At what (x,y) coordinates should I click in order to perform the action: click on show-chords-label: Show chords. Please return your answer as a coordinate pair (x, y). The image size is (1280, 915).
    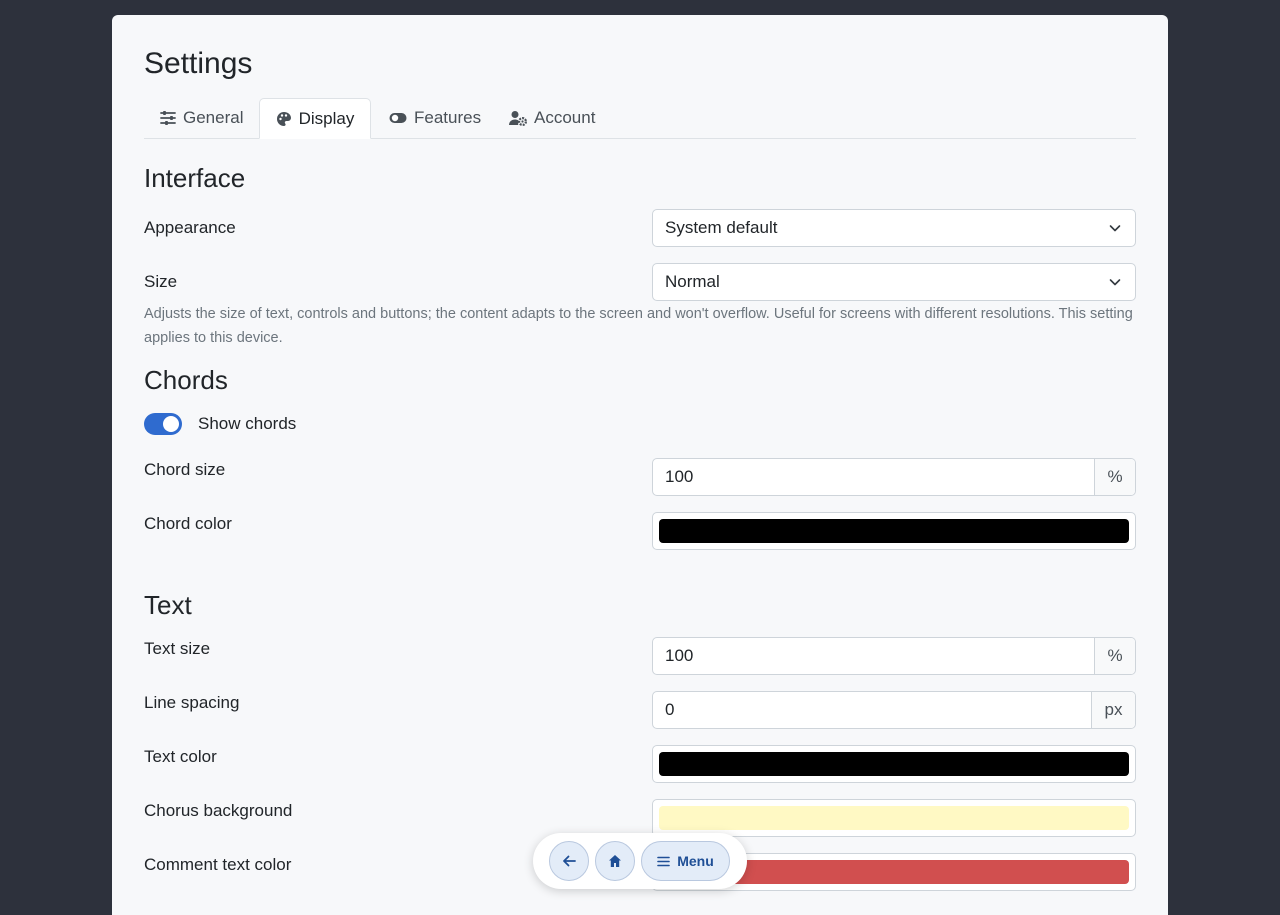
    Looking at the image, I should click on (247, 423).